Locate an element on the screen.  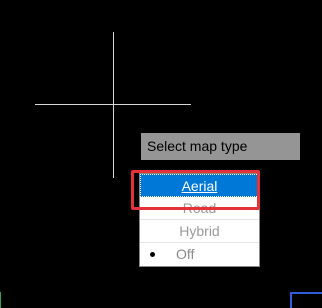
menu-item-label: Aerial is located at coordinates (199, 186).